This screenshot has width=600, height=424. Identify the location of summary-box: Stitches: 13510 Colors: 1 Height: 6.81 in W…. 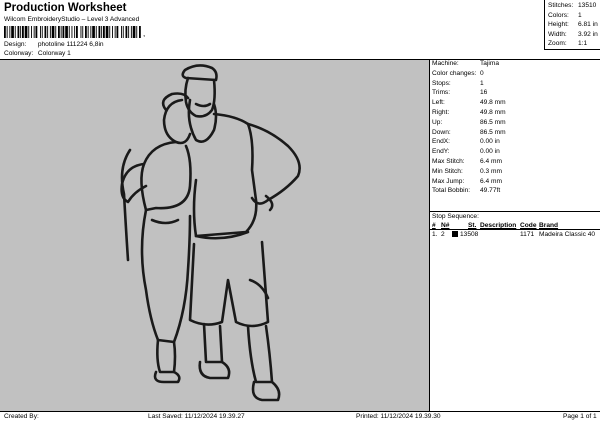
(572, 25).